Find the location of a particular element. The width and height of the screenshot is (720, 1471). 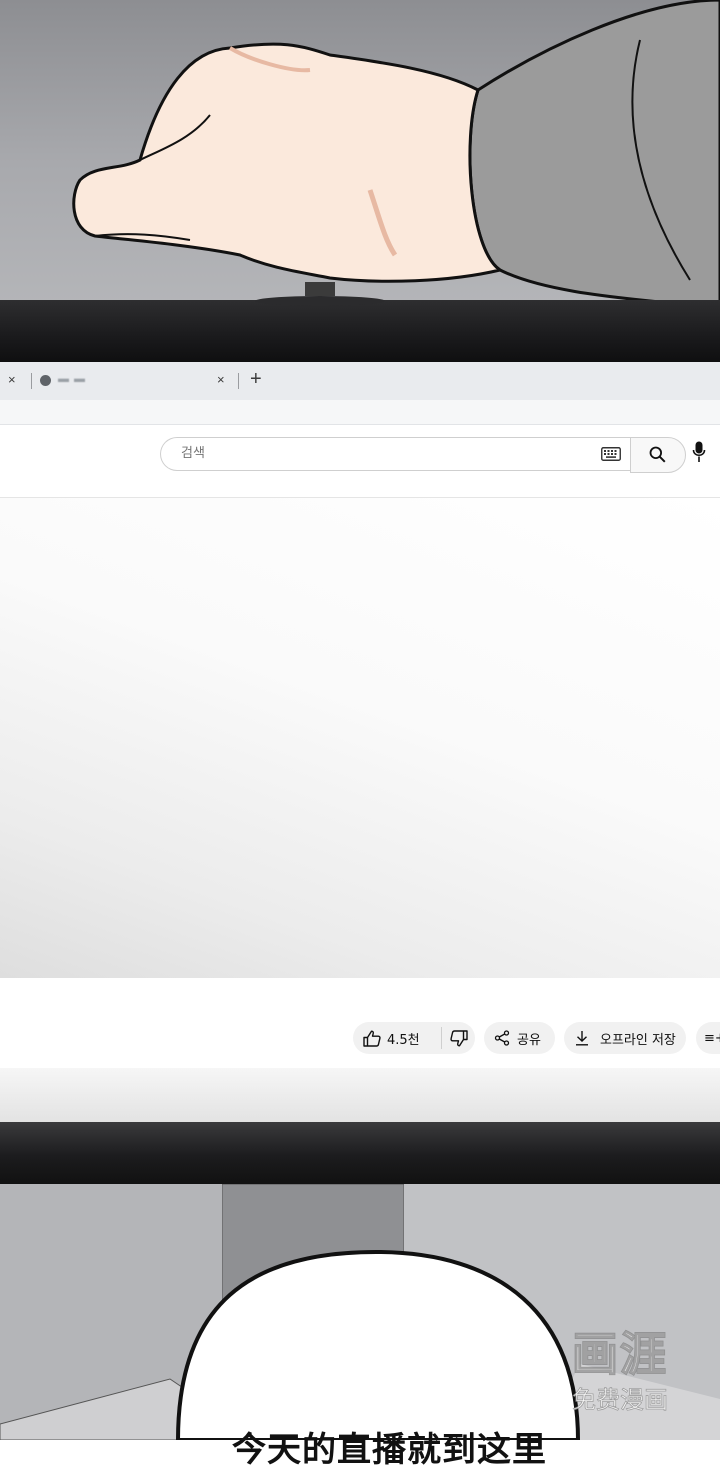

download-button: 오프라인 저장 is located at coordinates (625, 1038).